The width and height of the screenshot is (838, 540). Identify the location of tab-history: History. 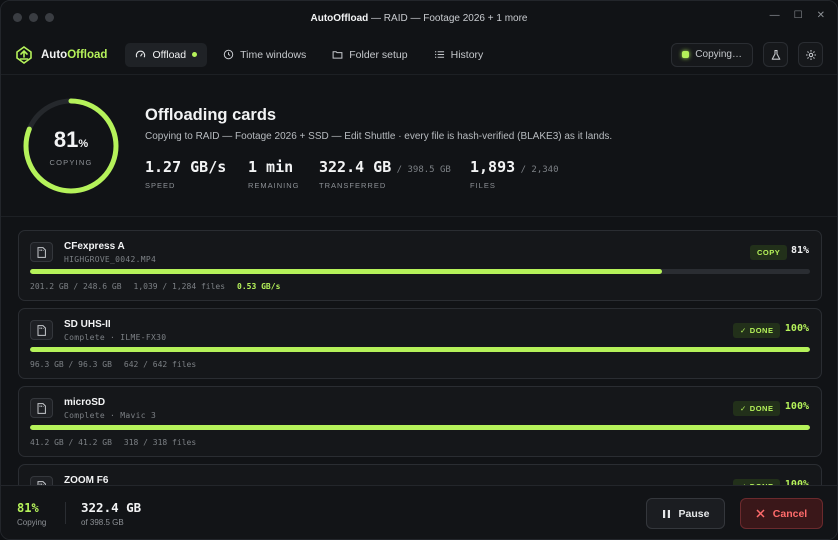
(459, 55).